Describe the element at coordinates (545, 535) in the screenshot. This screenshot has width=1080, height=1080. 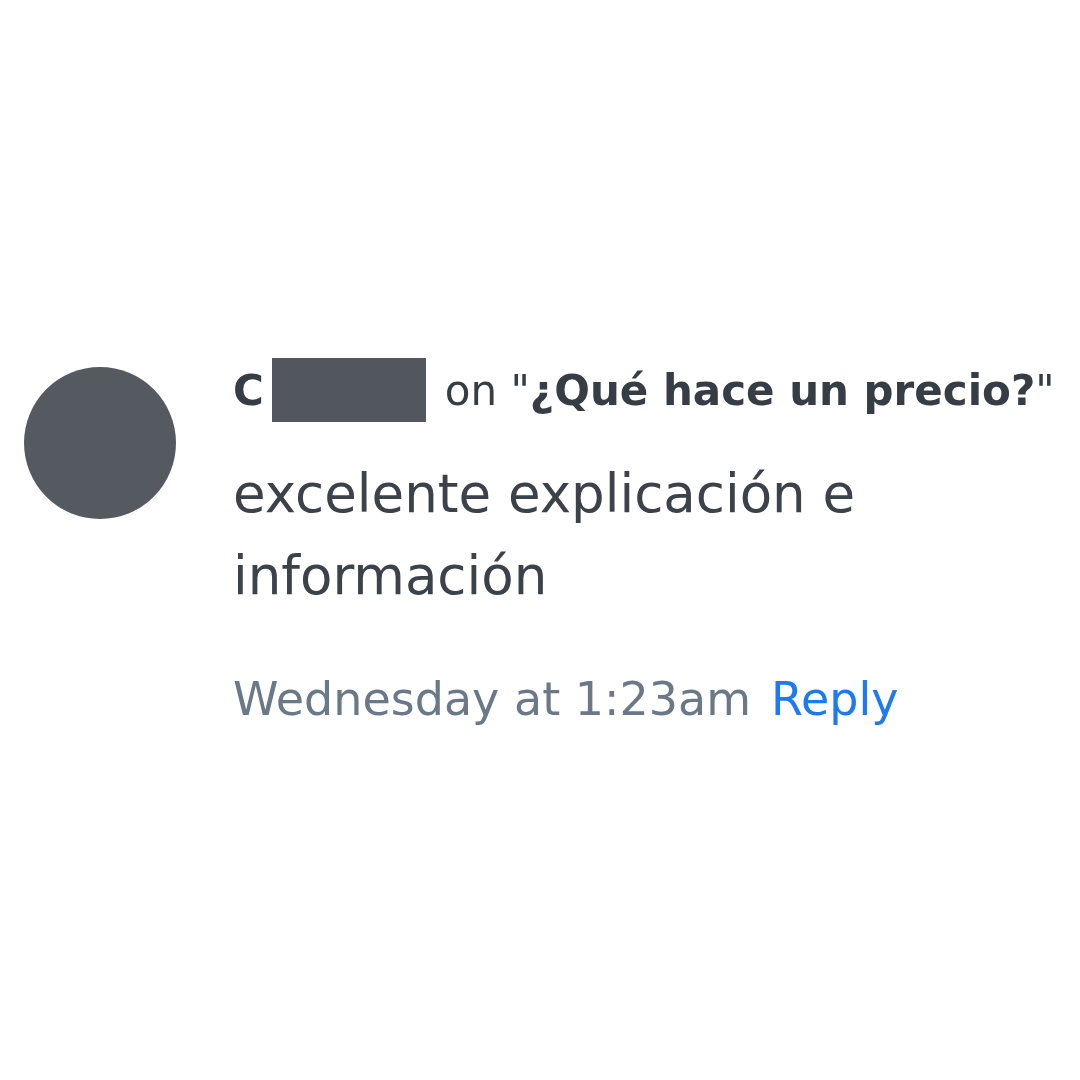
I see `comment-text: excelente explicación e información` at that location.